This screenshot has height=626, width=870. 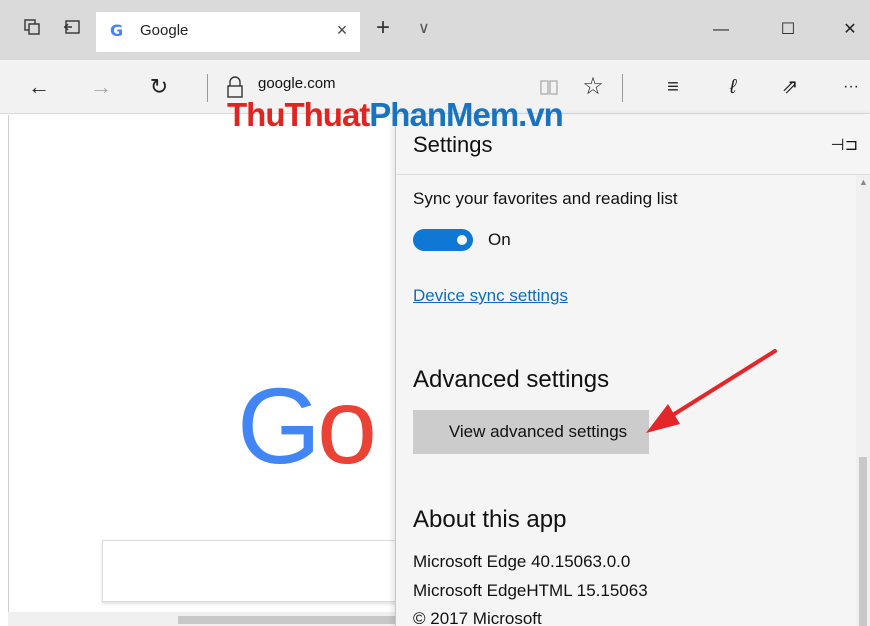 I want to click on watermark-logo: ThuThuatPhanMem.vn, so click(x=395, y=115).